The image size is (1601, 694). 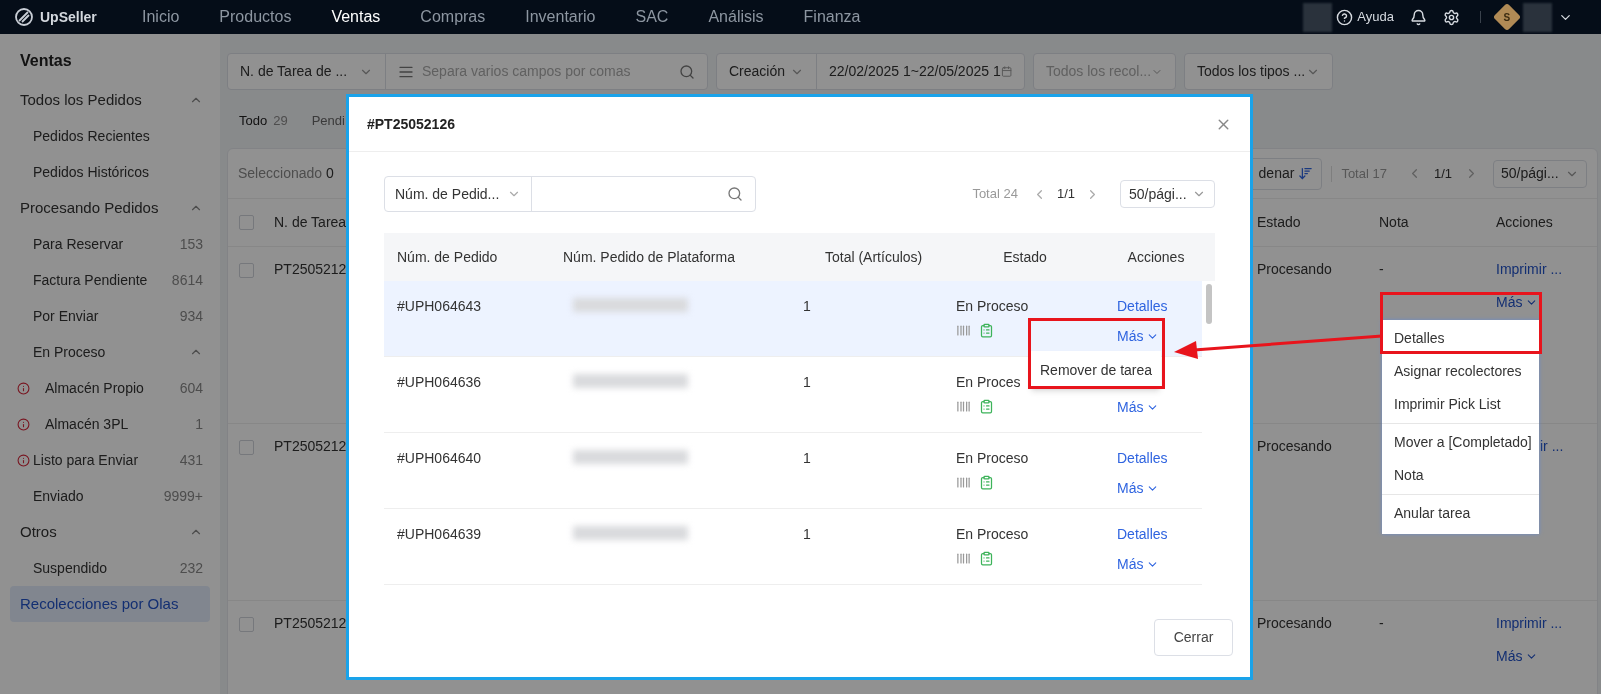 What do you see at coordinates (439, 382) in the screenshot?
I see `table-cell-text: #UPH064636` at bounding box center [439, 382].